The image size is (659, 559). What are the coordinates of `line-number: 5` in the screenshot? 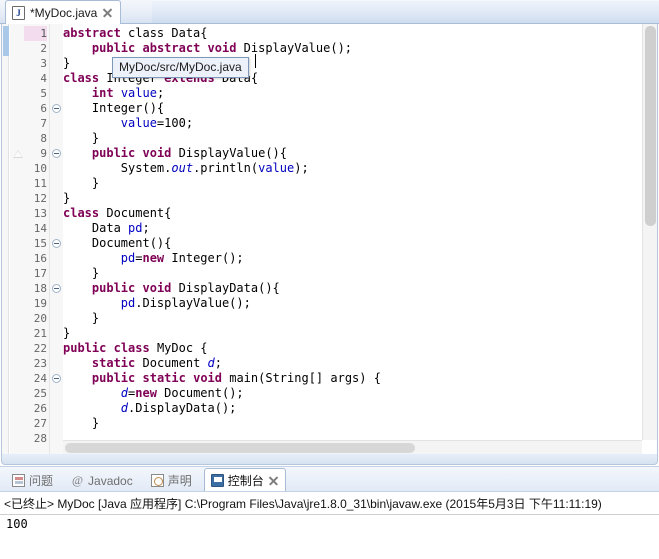 It's located at (43, 93).